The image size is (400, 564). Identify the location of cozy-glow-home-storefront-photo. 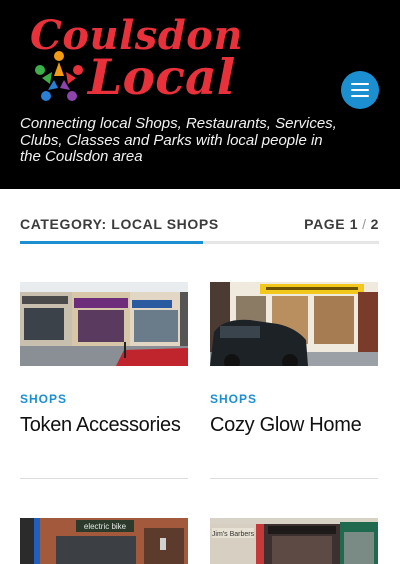
(294, 324).